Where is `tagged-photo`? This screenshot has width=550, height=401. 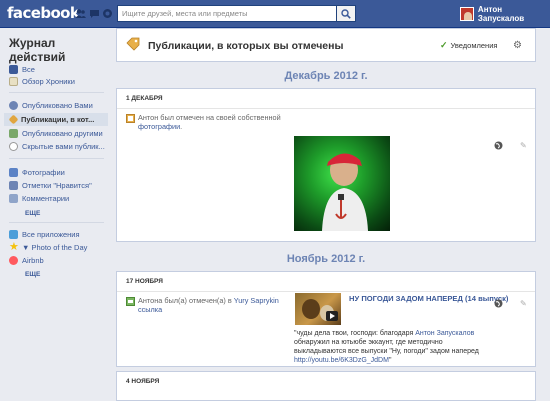
tagged-photo is located at coordinates (342, 183).